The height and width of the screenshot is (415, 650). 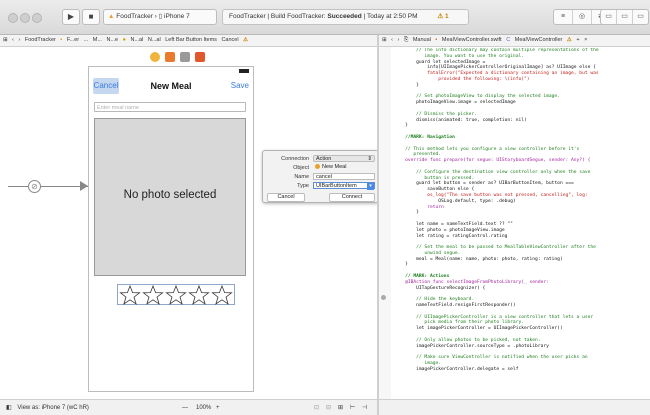 What do you see at coordinates (582, 17) in the screenshot?
I see `assistant-editor-icon: ◎` at bounding box center [582, 17].